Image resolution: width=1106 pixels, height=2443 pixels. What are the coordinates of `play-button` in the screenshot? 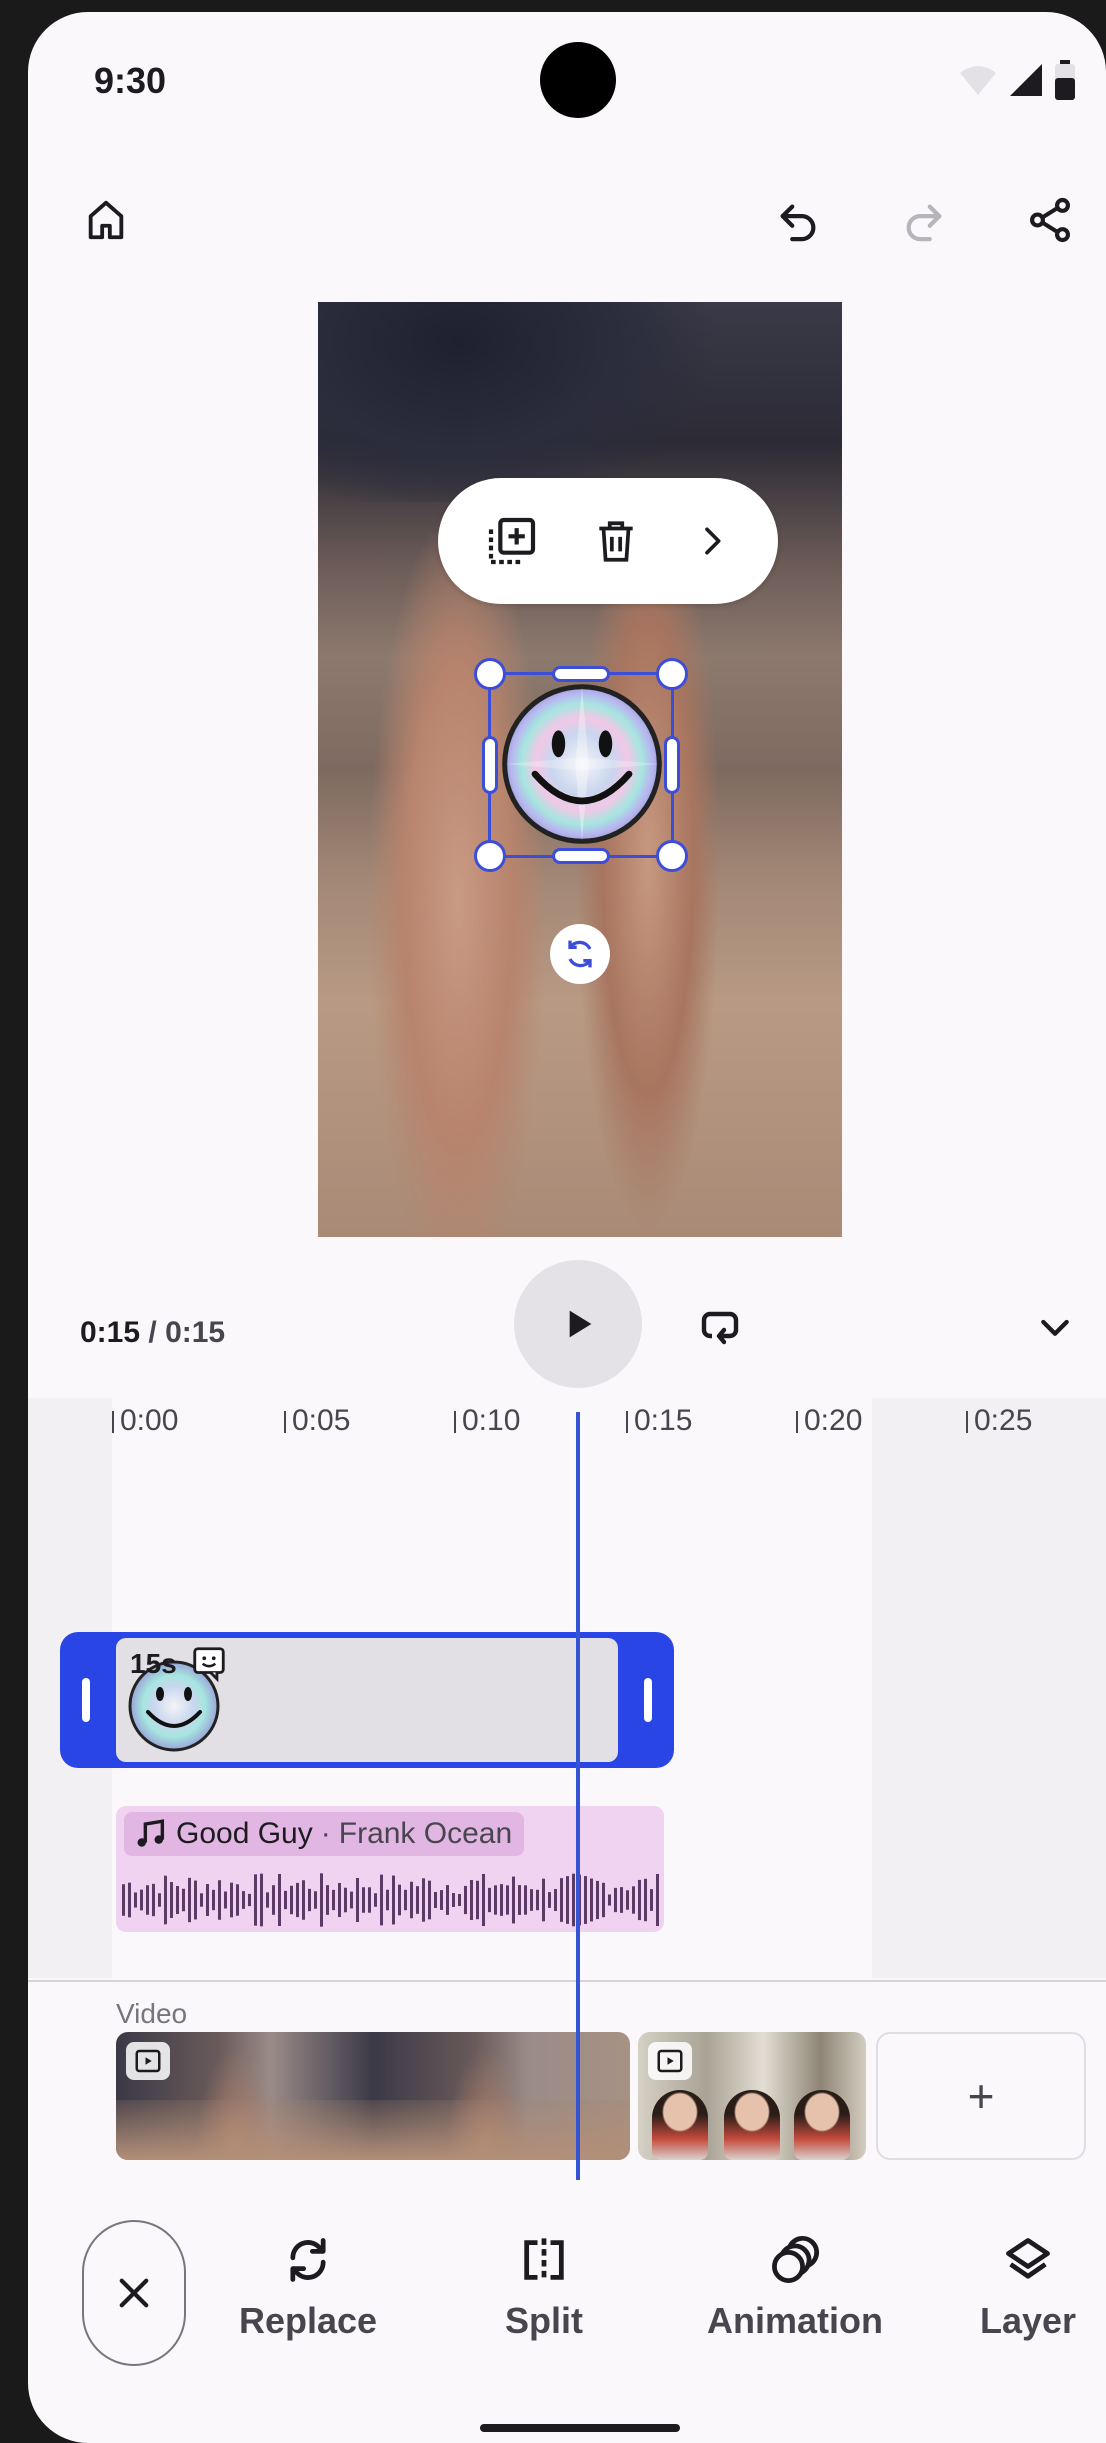 It's located at (578, 1324).